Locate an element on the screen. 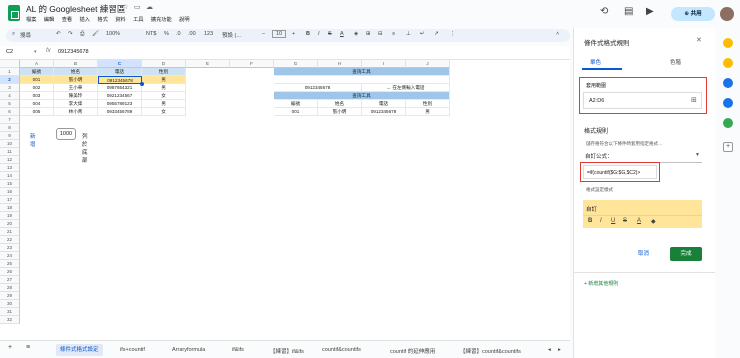  row-header-27: 27 is located at coordinates (10, 280).